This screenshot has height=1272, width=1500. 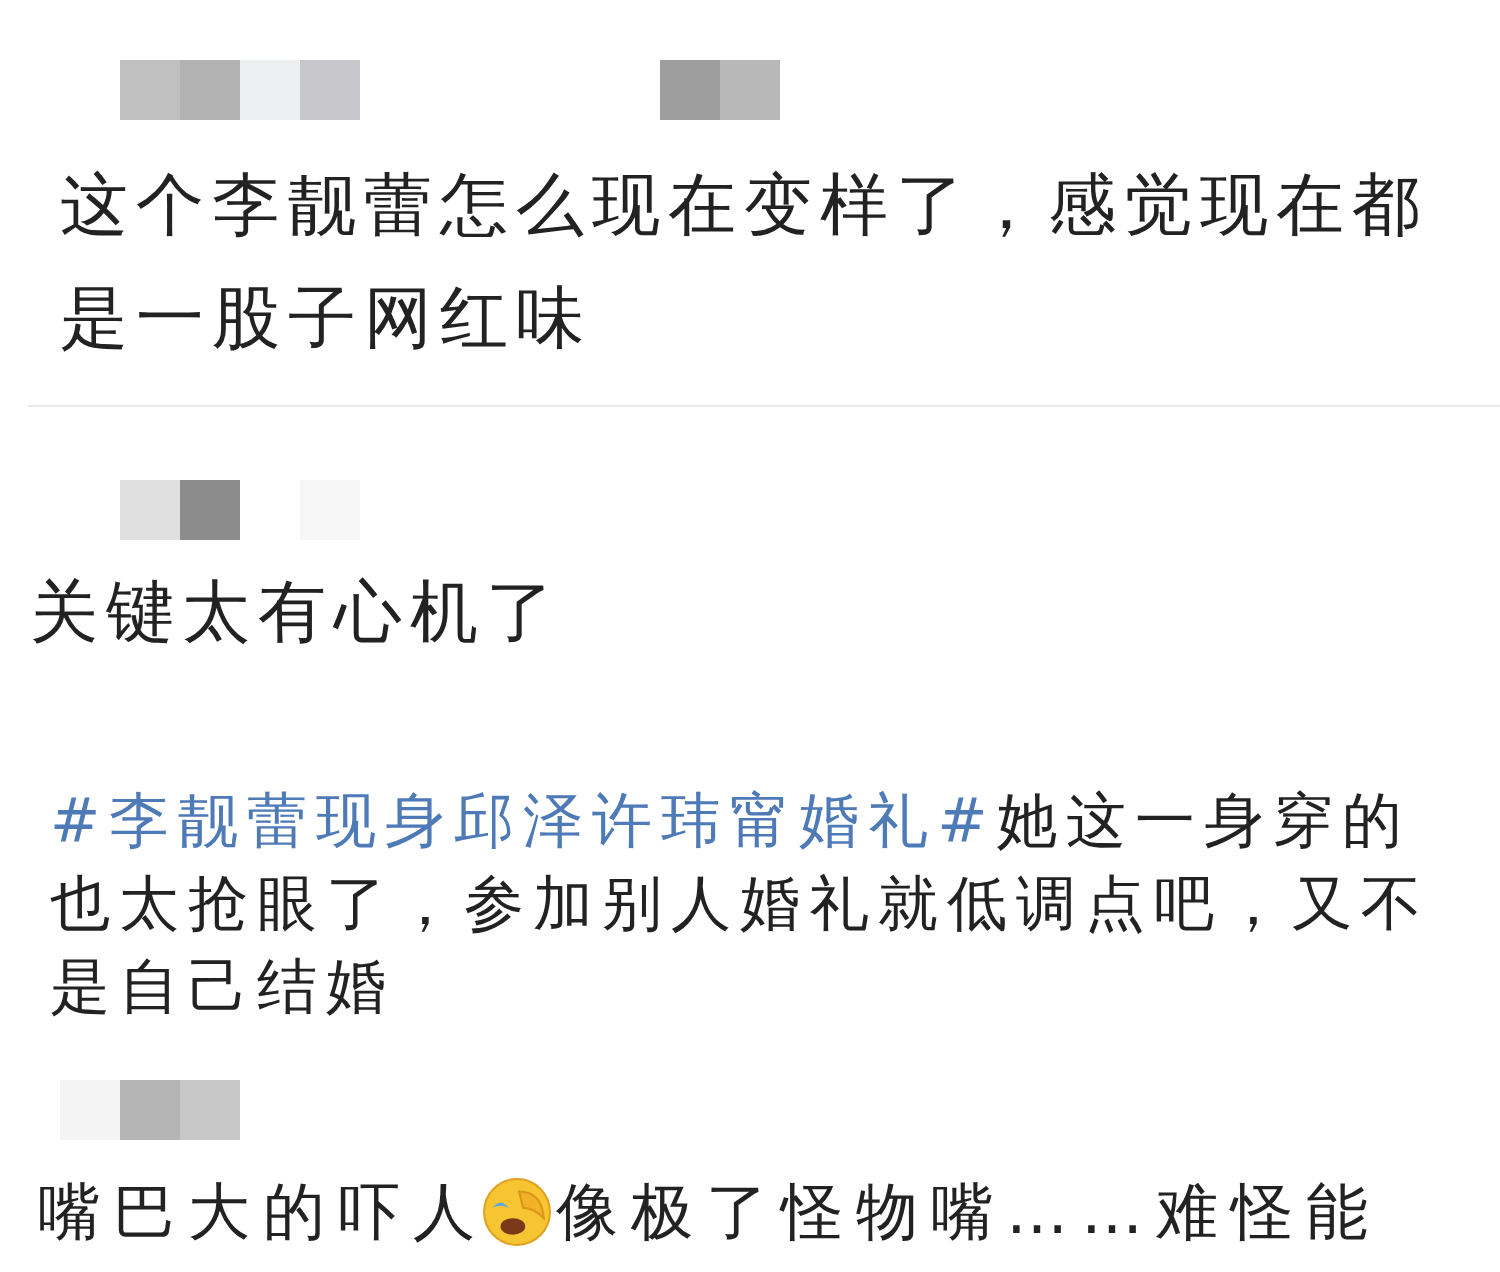 What do you see at coordinates (263, 1212) in the screenshot?
I see `comment-text: 嘴巴大的吓人` at bounding box center [263, 1212].